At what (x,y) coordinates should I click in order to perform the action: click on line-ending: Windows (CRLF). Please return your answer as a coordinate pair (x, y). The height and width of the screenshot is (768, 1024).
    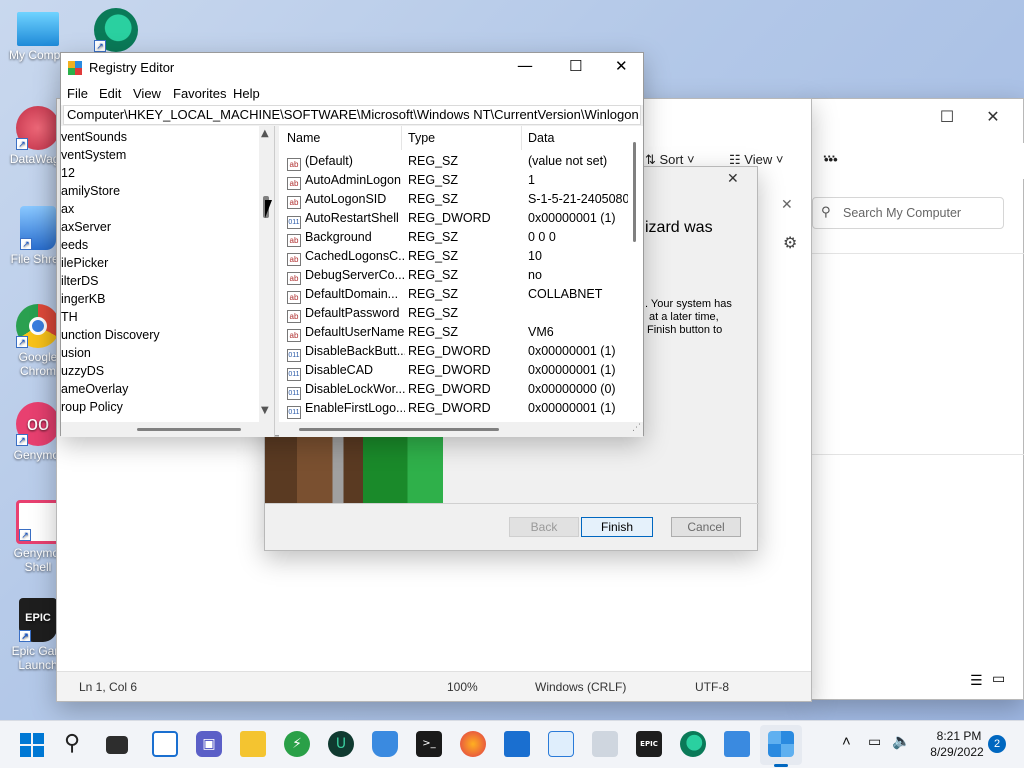
    Looking at the image, I should click on (581, 687).